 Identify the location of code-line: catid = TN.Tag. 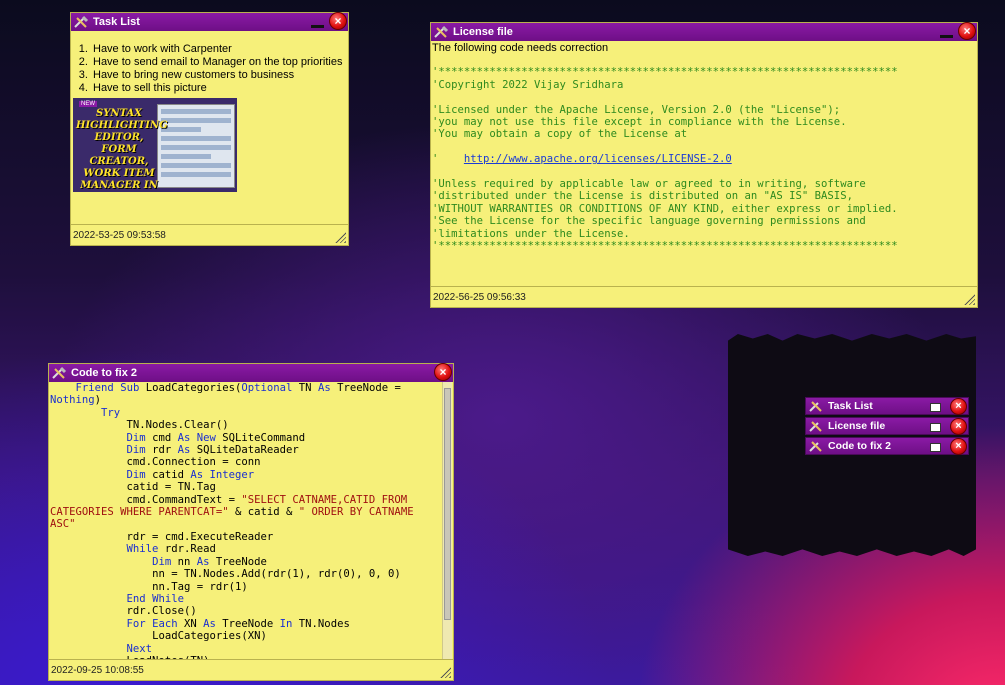
(245, 487).